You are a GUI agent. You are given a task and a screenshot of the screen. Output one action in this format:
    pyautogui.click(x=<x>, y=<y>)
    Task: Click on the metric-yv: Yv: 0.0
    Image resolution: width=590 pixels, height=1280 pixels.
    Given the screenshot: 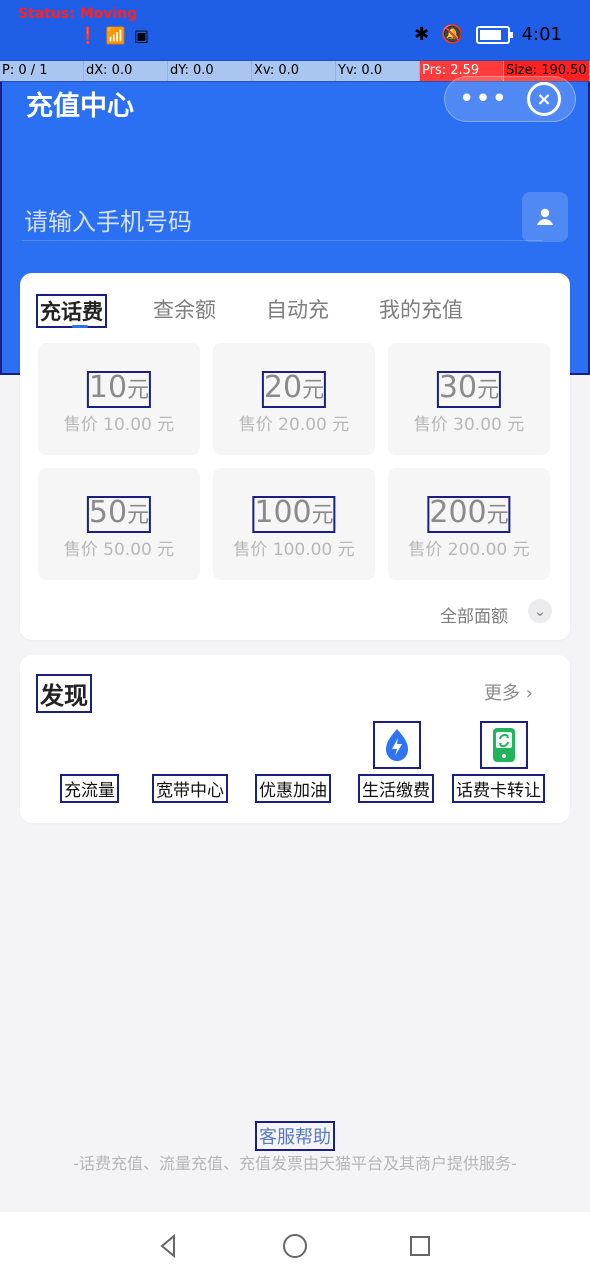 What is the action you would take?
    pyautogui.click(x=378, y=71)
    